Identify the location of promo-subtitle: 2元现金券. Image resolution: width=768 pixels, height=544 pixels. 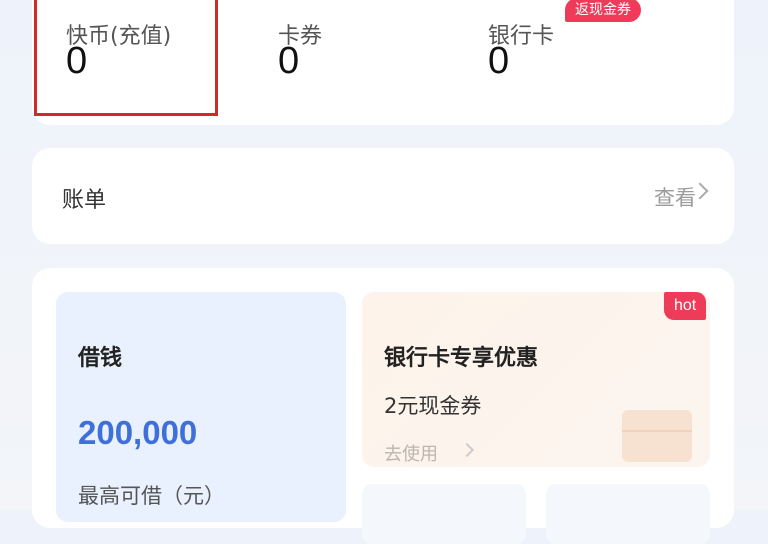
(433, 406).